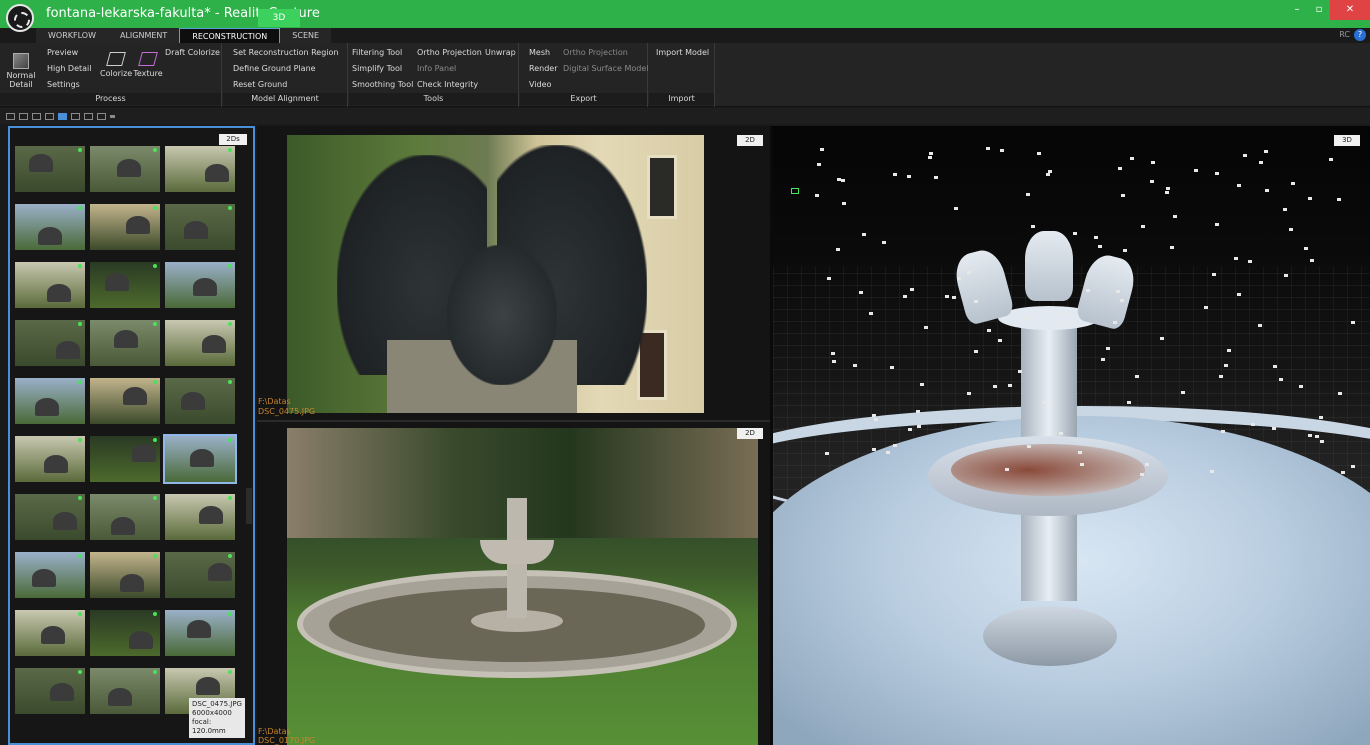 The image size is (1370, 745). What do you see at coordinates (230, 35) in the screenshot?
I see `tab-reconstruction: RECONSTRUCTION` at bounding box center [230, 35].